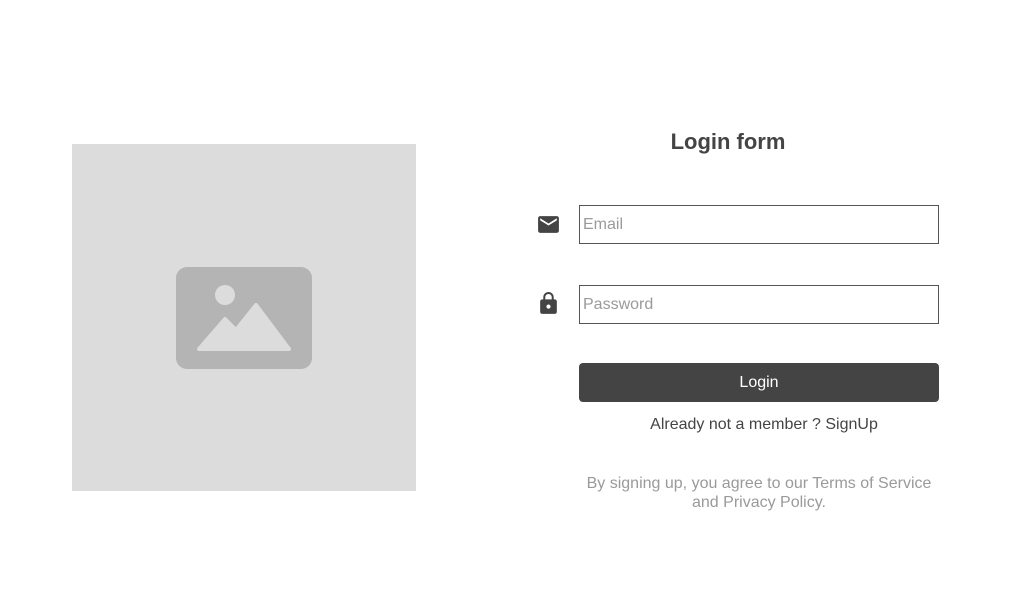 Image resolution: width=1024 pixels, height=591 pixels. What do you see at coordinates (735, 424) in the screenshot?
I see `signup-prompt-text: Already not a member ?` at bounding box center [735, 424].